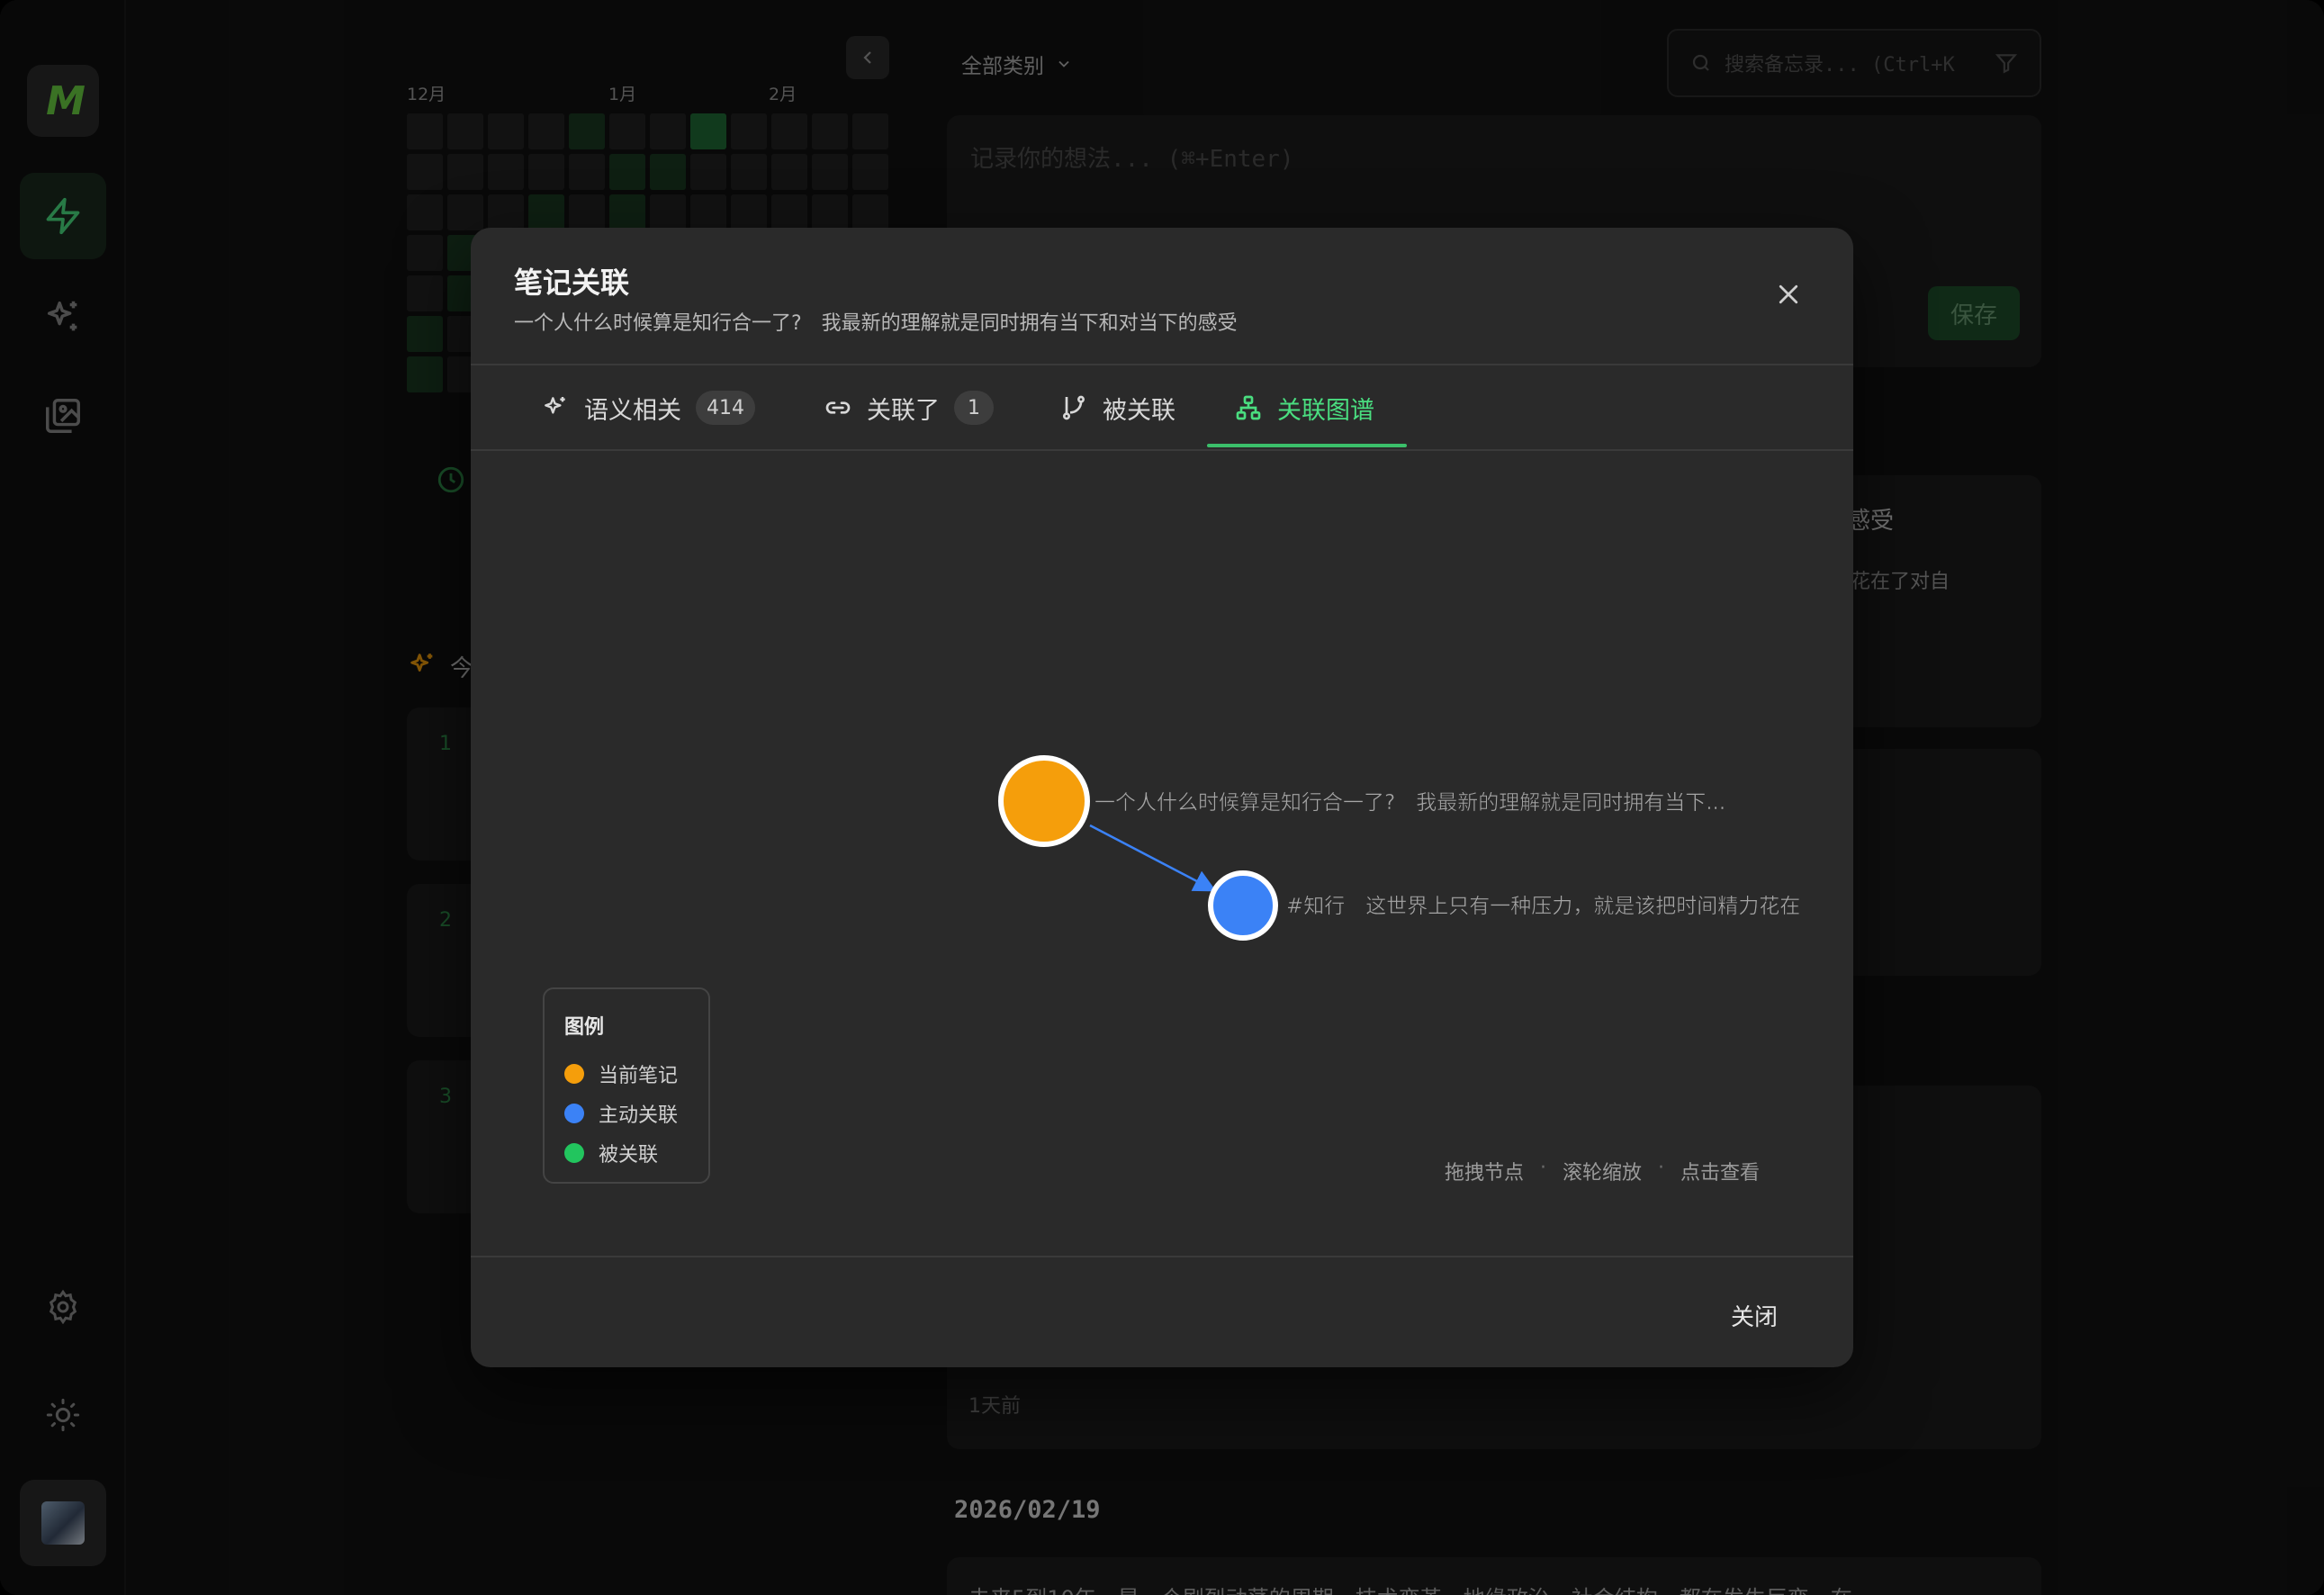 This screenshot has height=1595, width=2324. I want to click on tab-label: 关联图谱, so click(1325, 410).